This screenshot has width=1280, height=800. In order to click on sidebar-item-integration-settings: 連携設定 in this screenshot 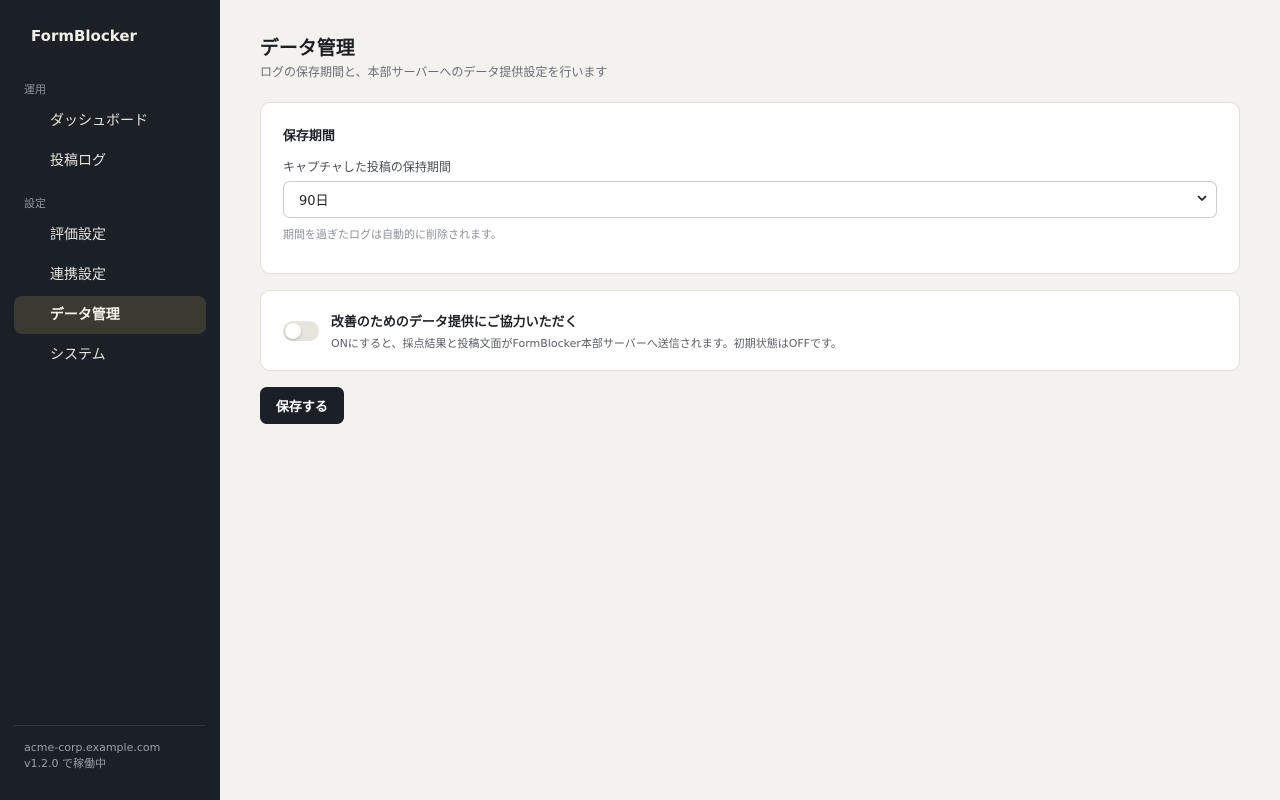, I will do `click(110, 275)`.